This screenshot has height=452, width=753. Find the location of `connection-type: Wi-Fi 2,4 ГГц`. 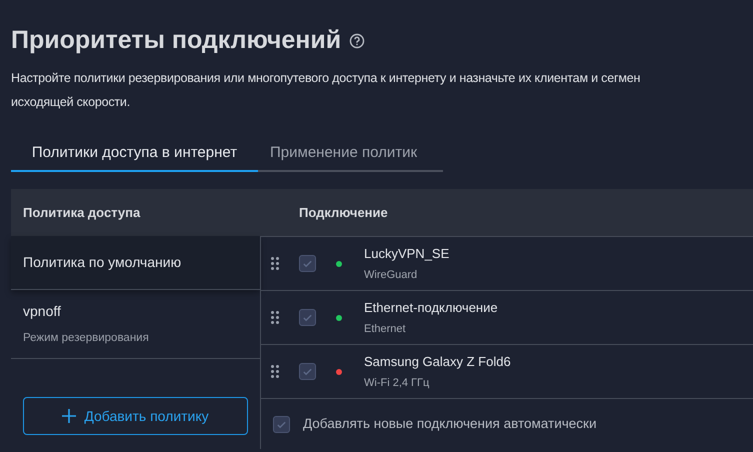

connection-type: Wi-Fi 2,4 ГГц is located at coordinates (397, 383).